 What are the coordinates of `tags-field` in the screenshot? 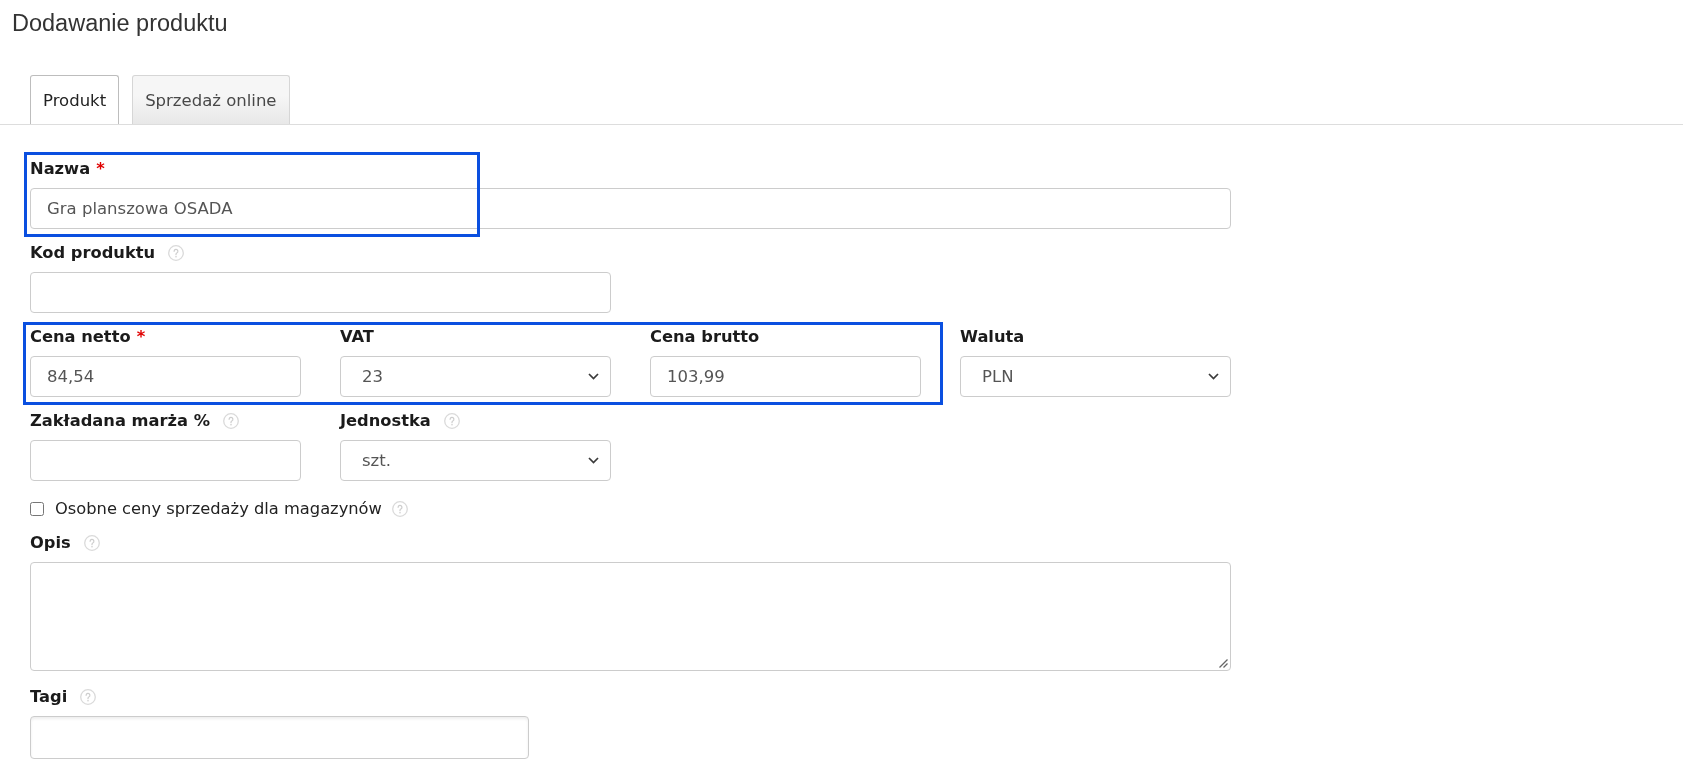 It's located at (279, 737).